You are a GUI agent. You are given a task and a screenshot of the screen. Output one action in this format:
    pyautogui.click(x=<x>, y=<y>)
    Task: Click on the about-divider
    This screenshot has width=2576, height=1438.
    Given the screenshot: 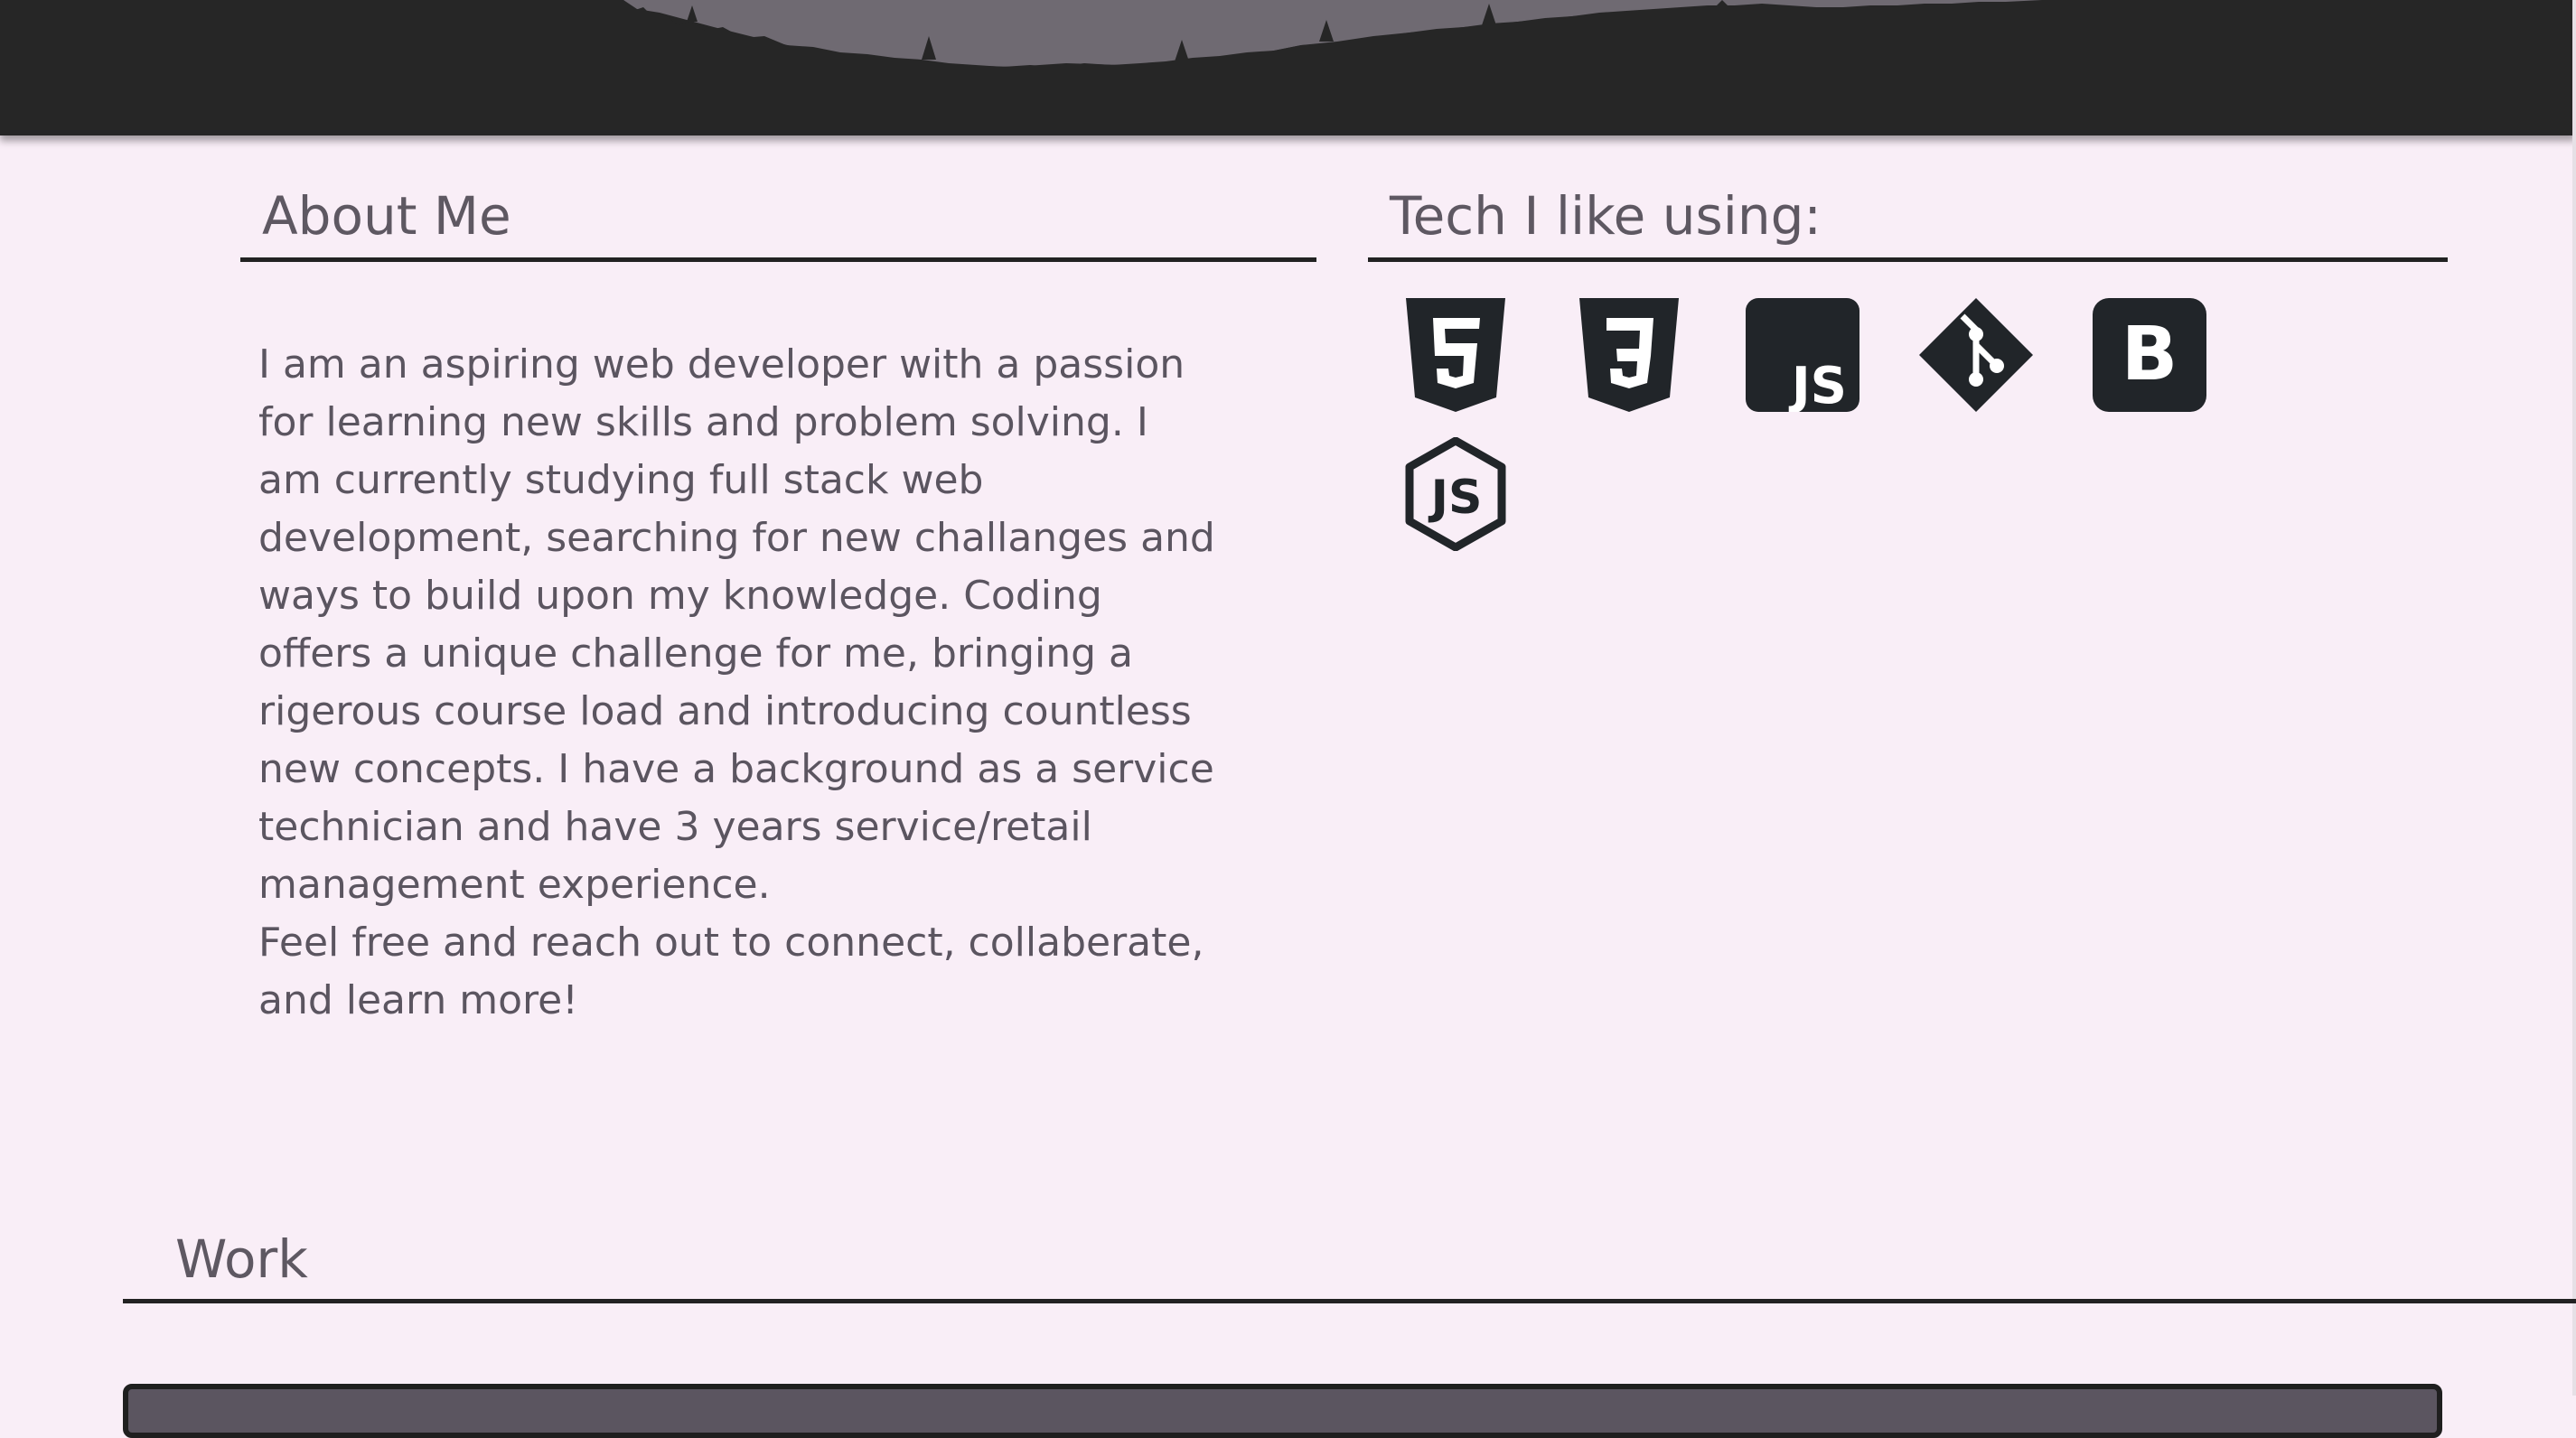 What is the action you would take?
    pyautogui.click(x=778, y=259)
    